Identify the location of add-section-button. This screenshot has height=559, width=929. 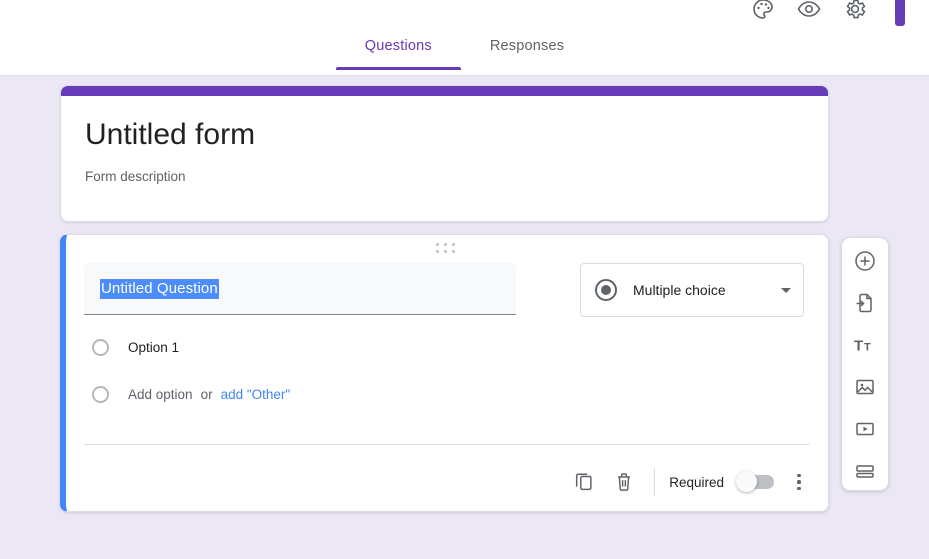
(865, 471).